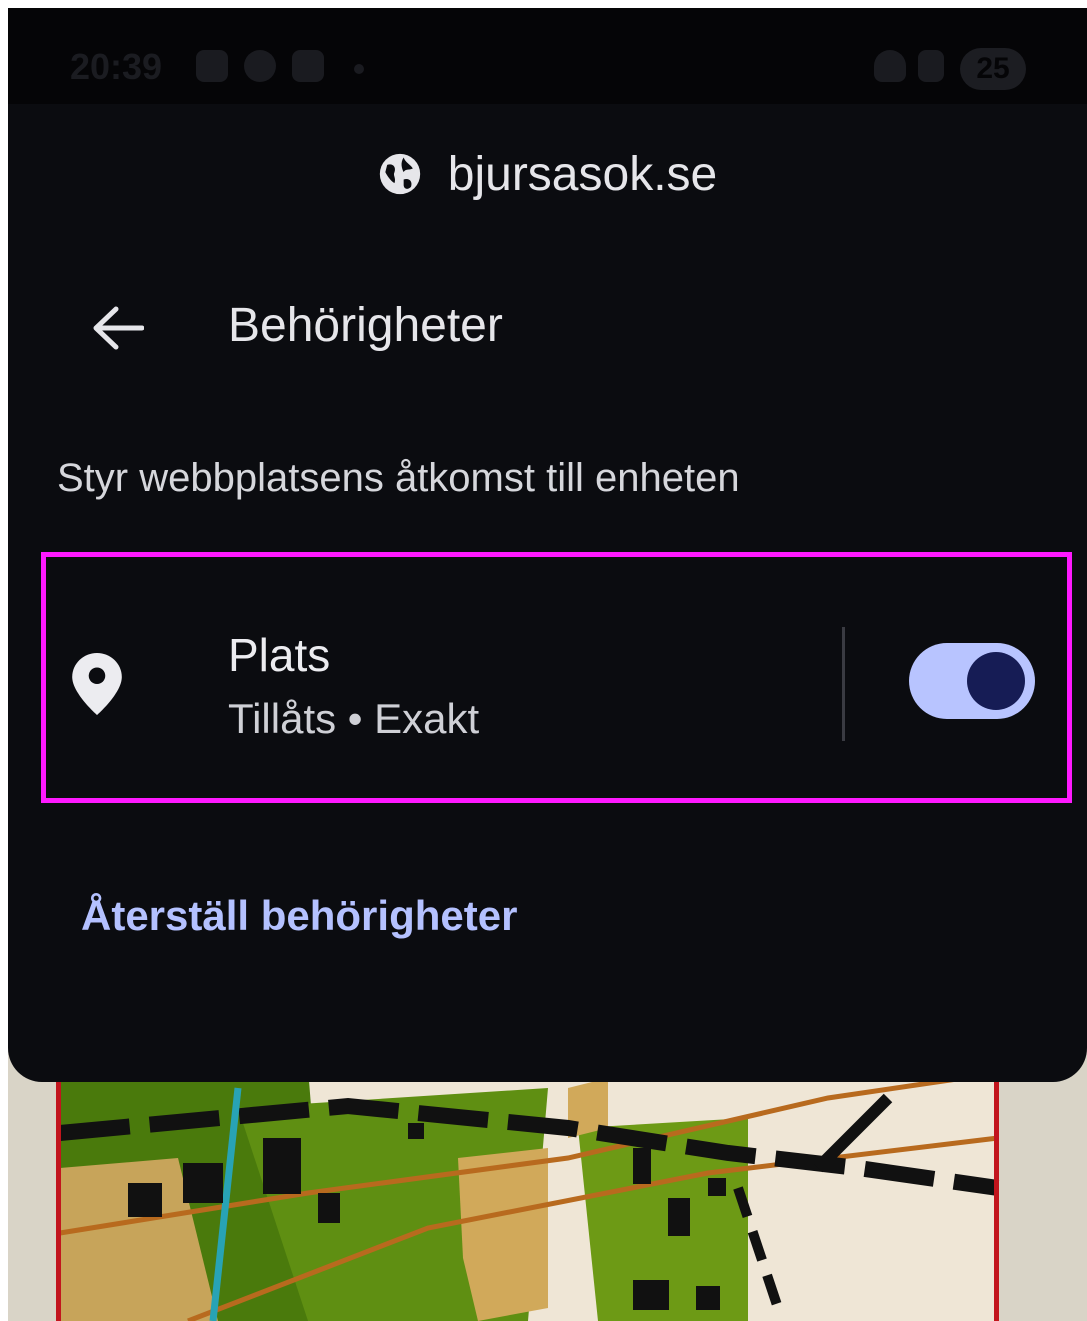 The height and width of the screenshot is (1321, 1087). Describe the element at coordinates (279, 655) in the screenshot. I see `permission-name: Plats` at that location.